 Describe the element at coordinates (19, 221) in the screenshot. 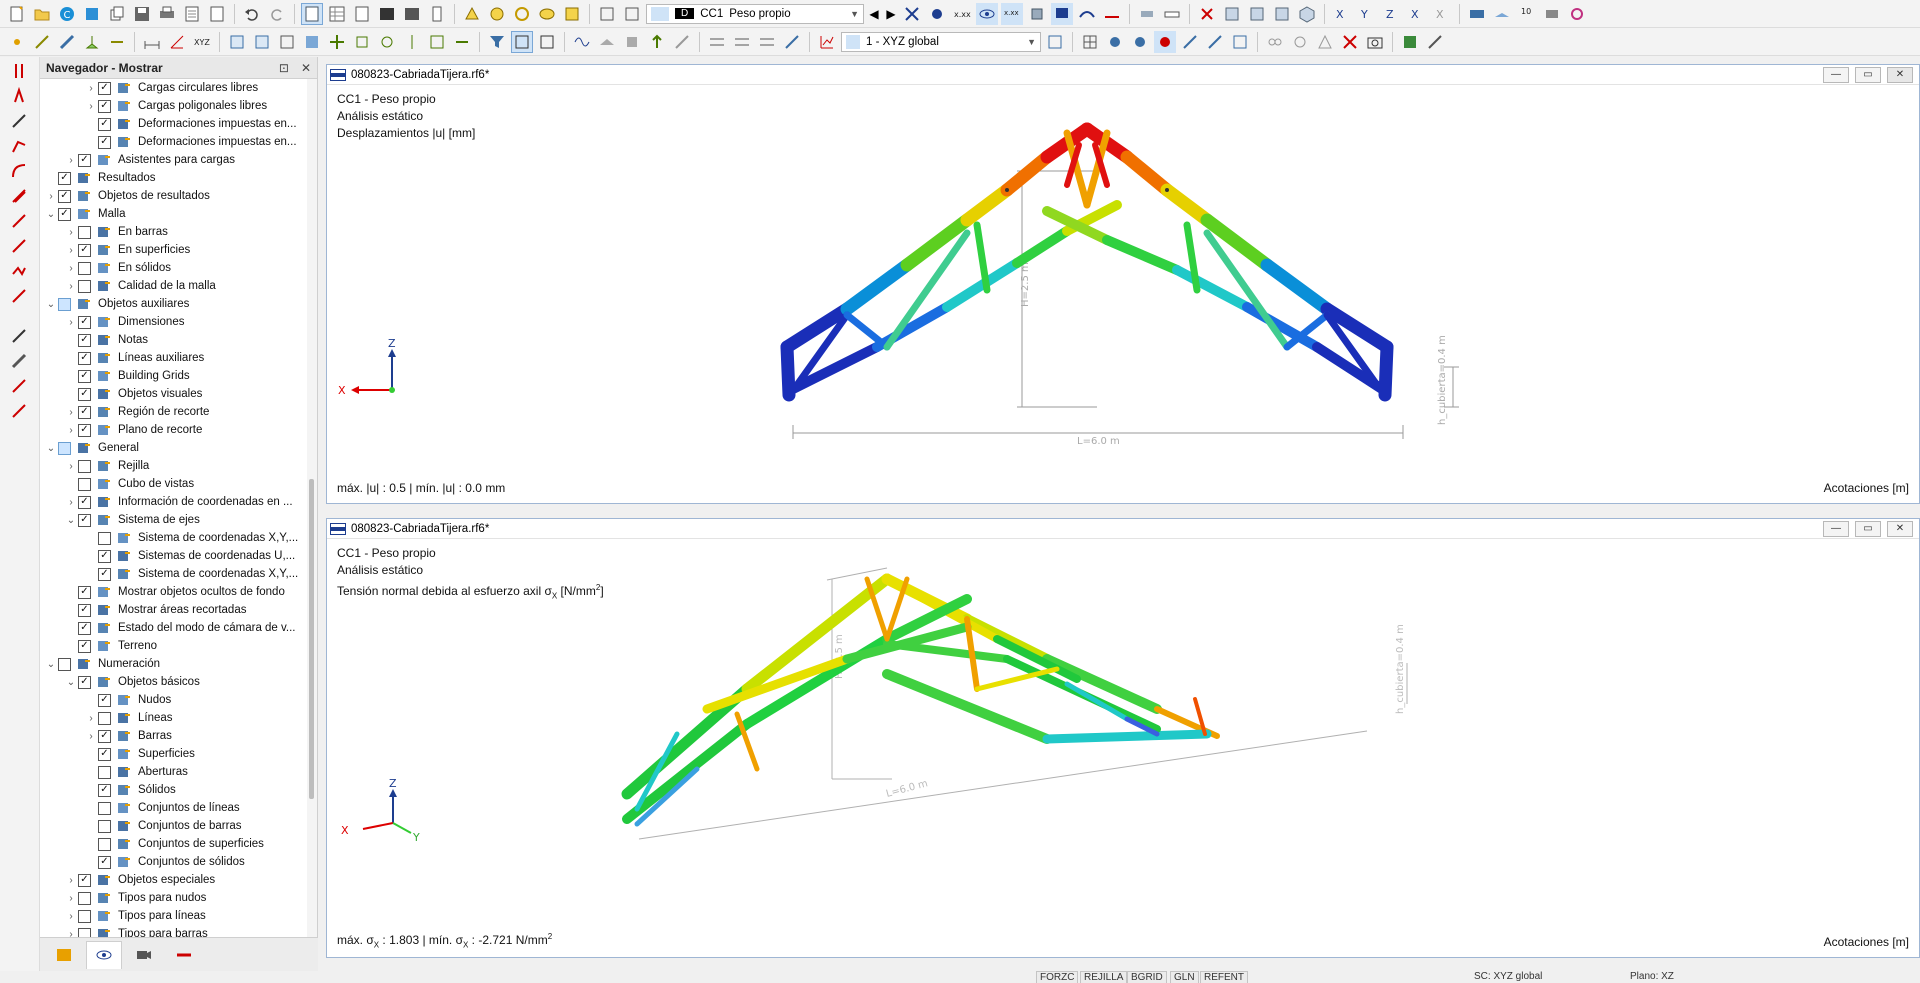

I see `parallel-tool-icon` at that location.